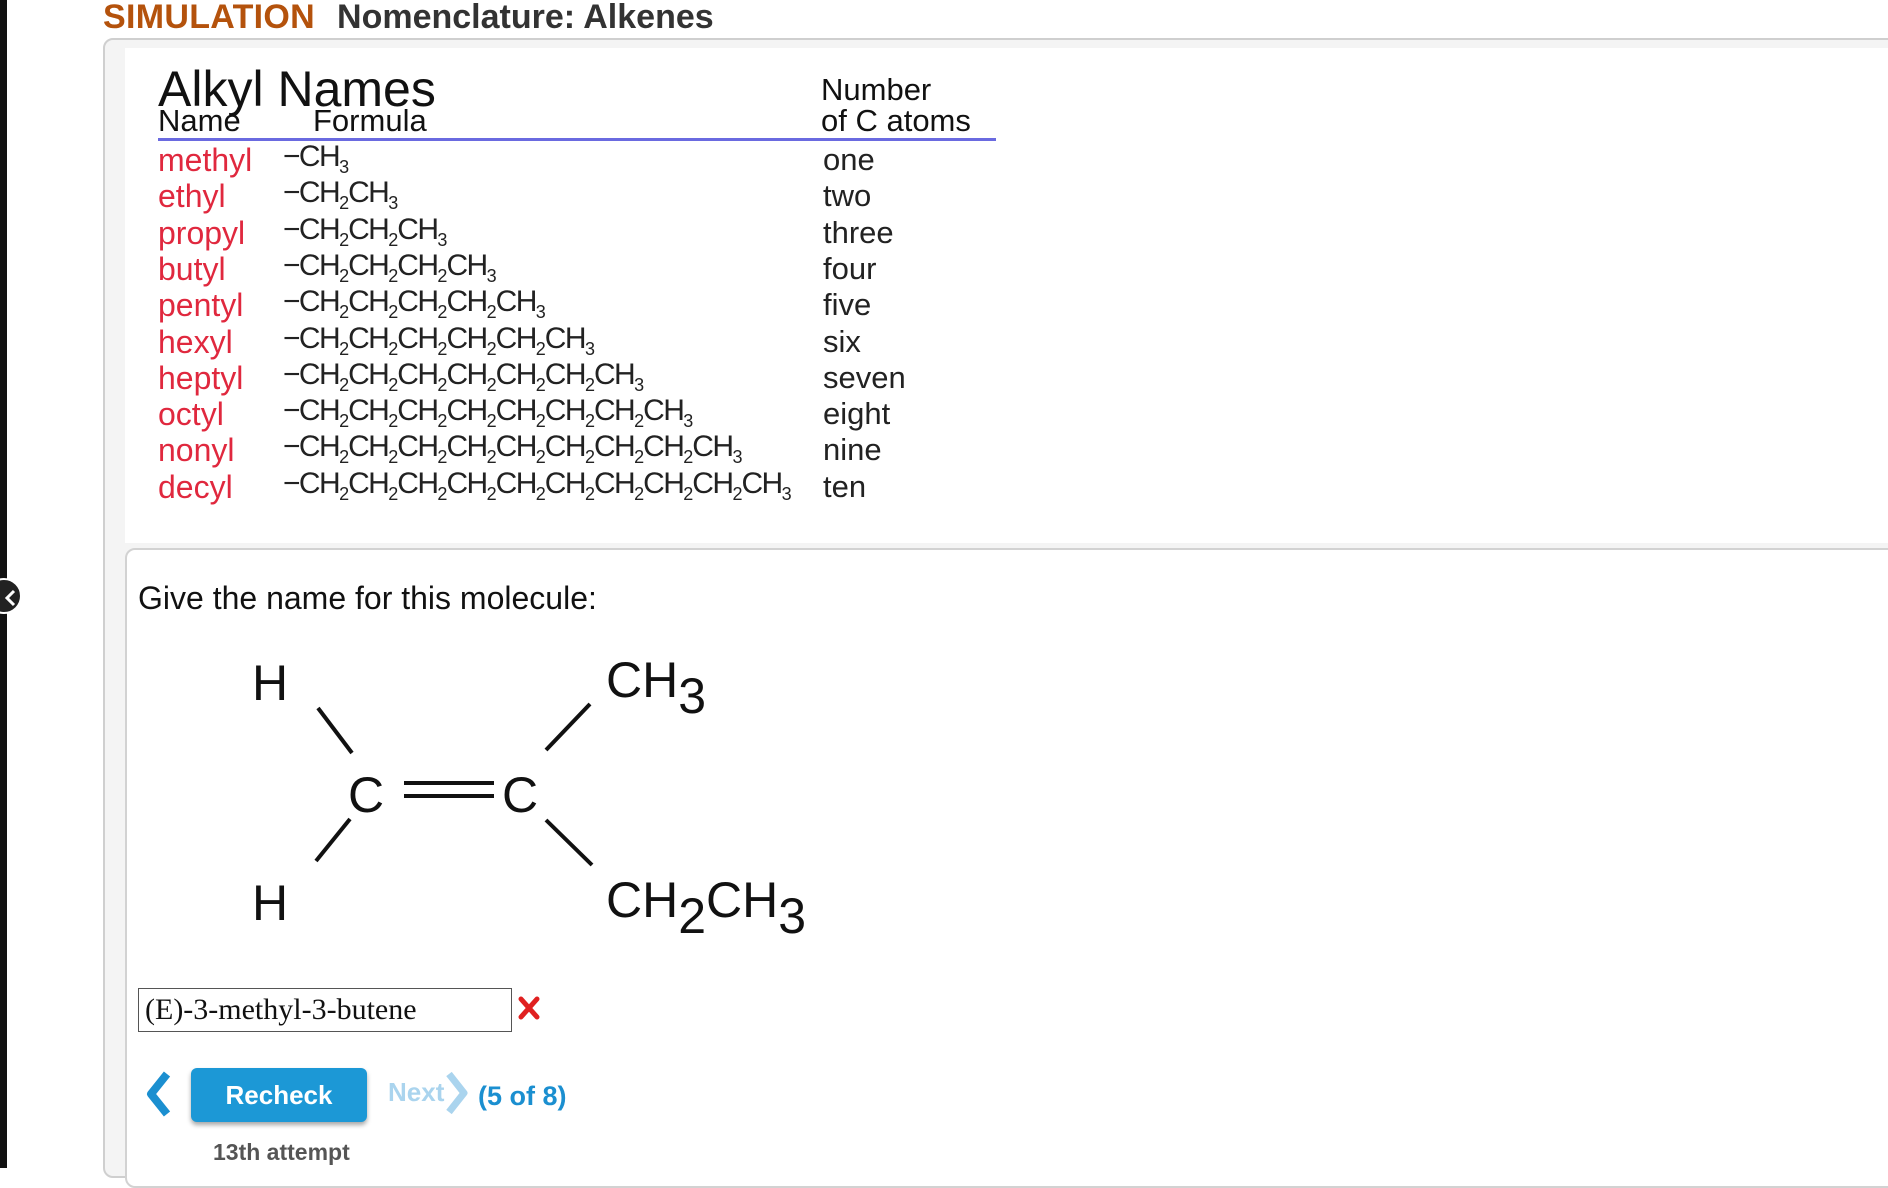 The width and height of the screenshot is (1888, 1188). What do you see at coordinates (847, 196) in the screenshot?
I see `alkyl-carbon-count: two` at bounding box center [847, 196].